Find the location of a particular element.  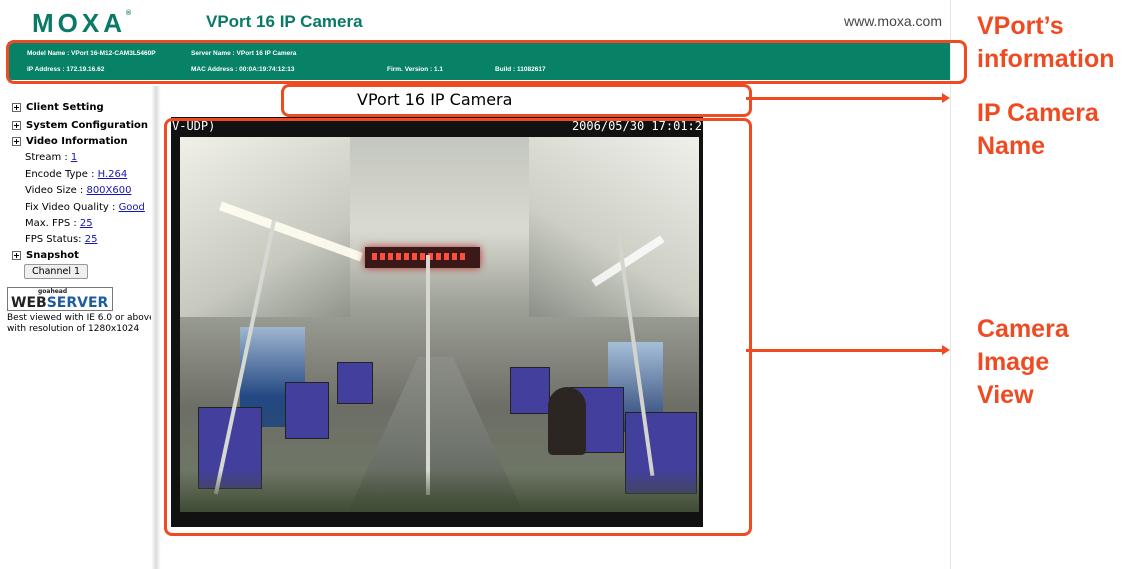

website-link: www.moxa.com is located at coordinates (893, 21).